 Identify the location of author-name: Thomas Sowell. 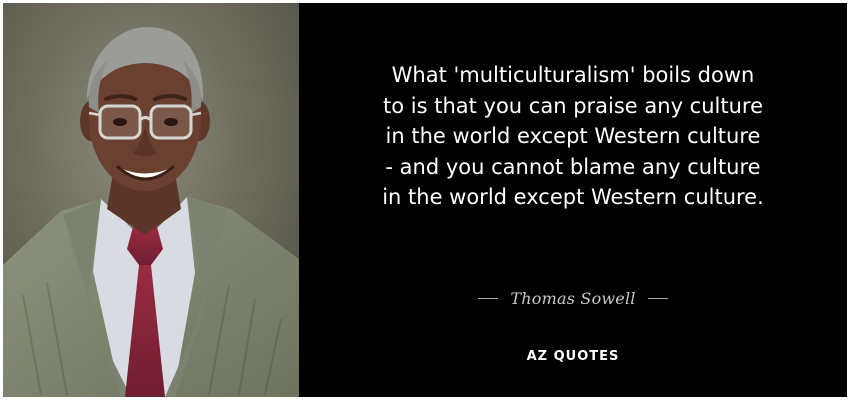
(573, 298).